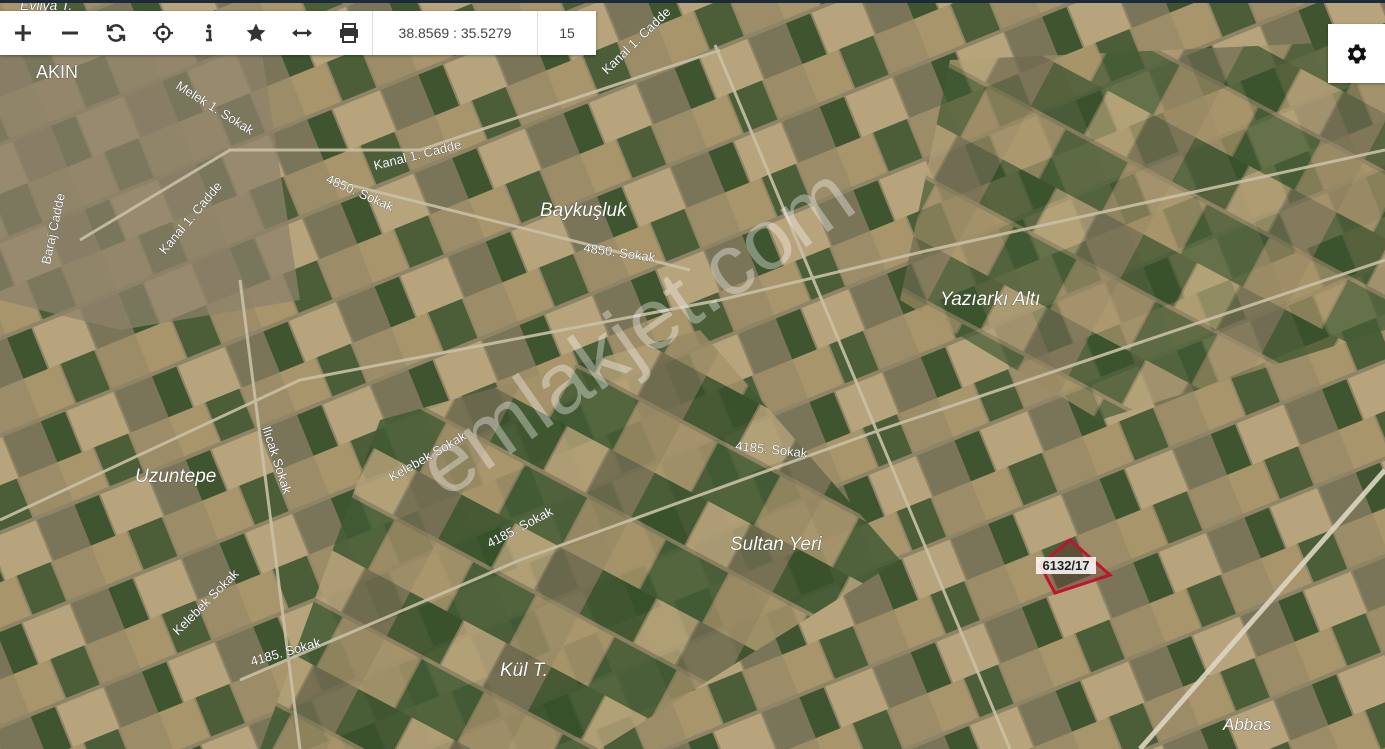 The image size is (1385, 749). I want to click on place-label-yaziarki-alti: Yazıarkı Altı, so click(990, 299).